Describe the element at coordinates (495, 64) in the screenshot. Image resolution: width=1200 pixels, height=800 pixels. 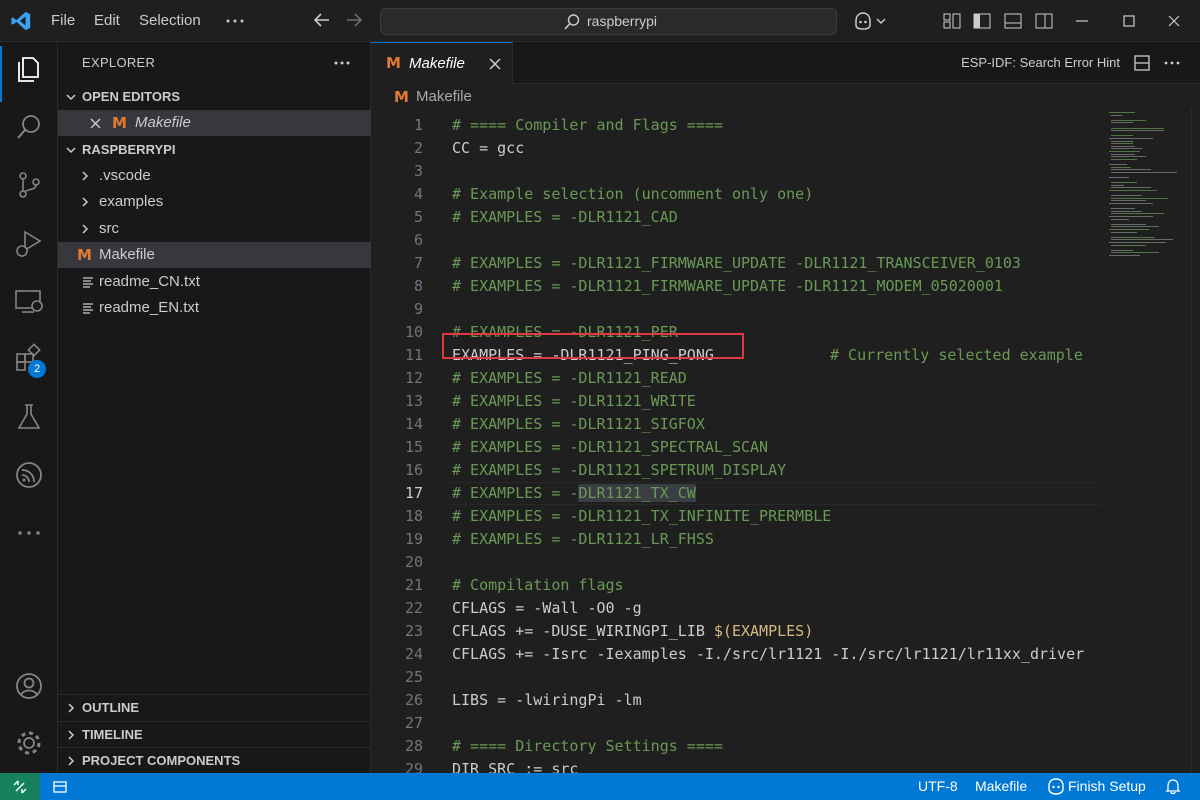
I see `close-tab-icon` at that location.